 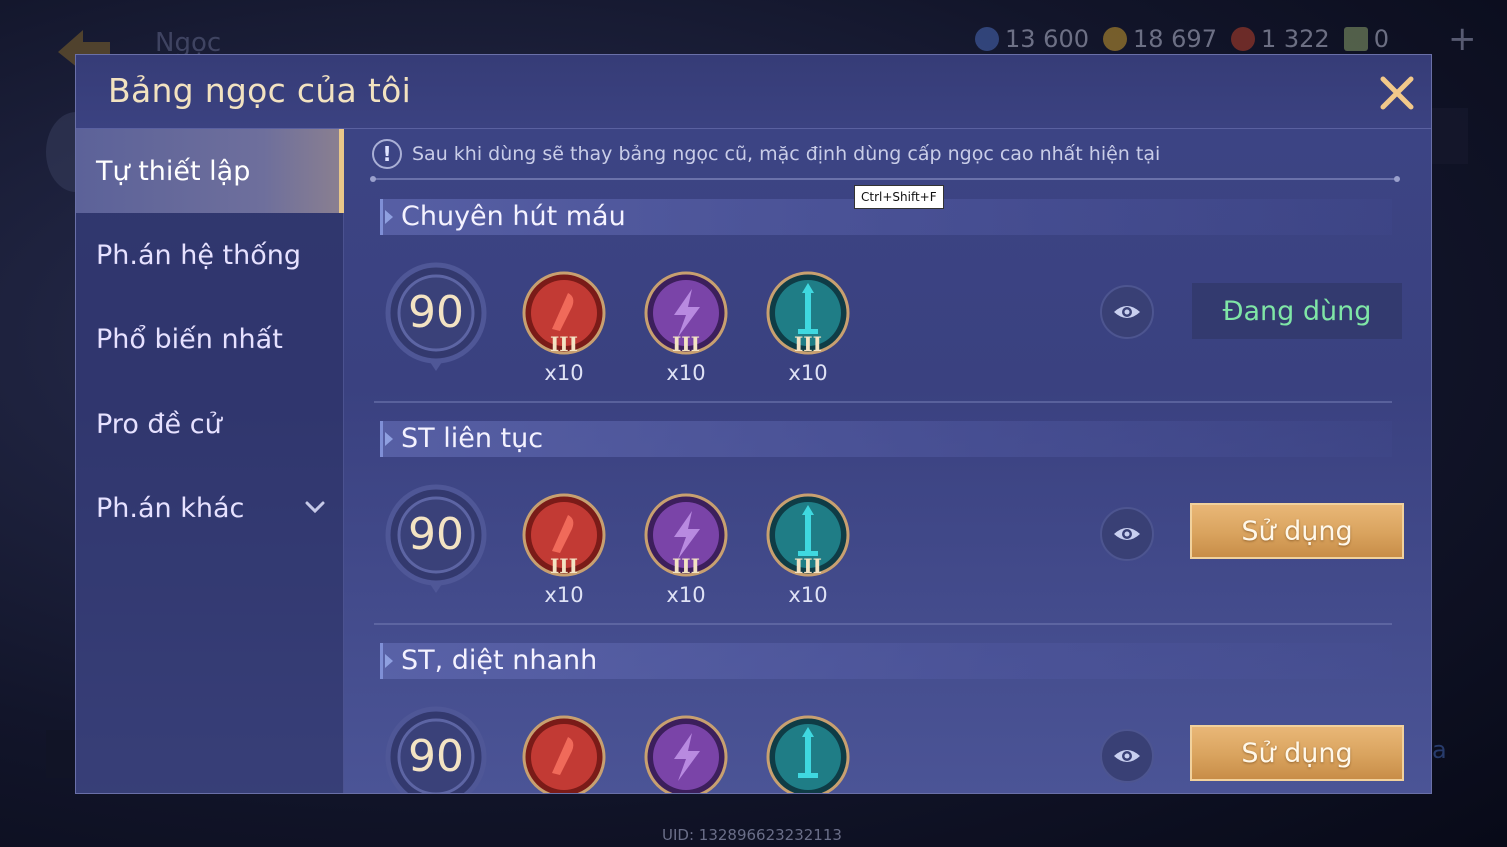 I want to click on purple-lightning-gem-icon, so click(x=686, y=754).